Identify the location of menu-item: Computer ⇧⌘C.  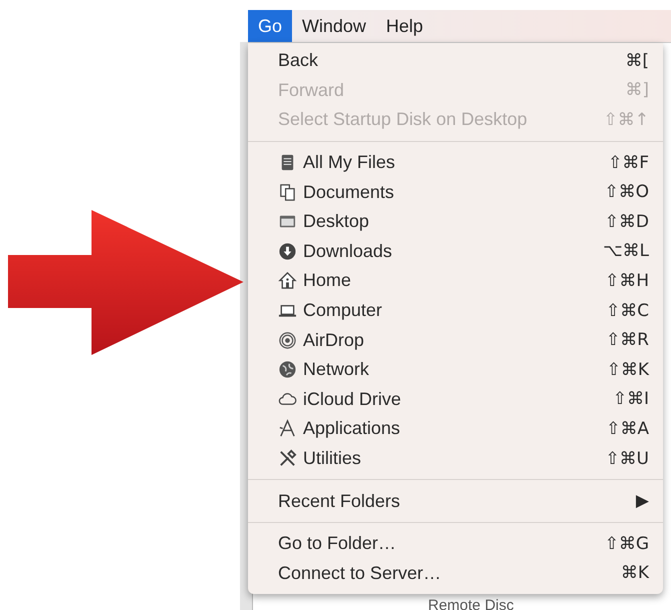
(455, 311).